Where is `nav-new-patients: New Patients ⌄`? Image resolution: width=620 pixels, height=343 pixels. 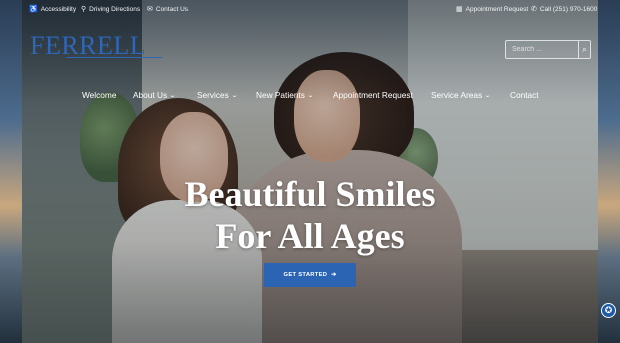
nav-new-patients: New Patients ⌄ is located at coordinates (285, 95).